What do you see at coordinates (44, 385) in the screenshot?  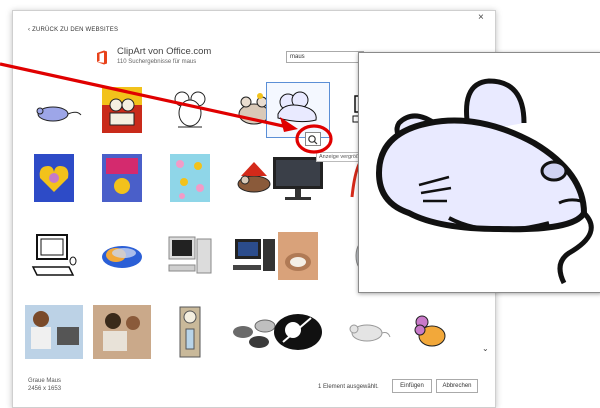 I see `selected-info: Graue Maus 2456 x 1653` at bounding box center [44, 385].